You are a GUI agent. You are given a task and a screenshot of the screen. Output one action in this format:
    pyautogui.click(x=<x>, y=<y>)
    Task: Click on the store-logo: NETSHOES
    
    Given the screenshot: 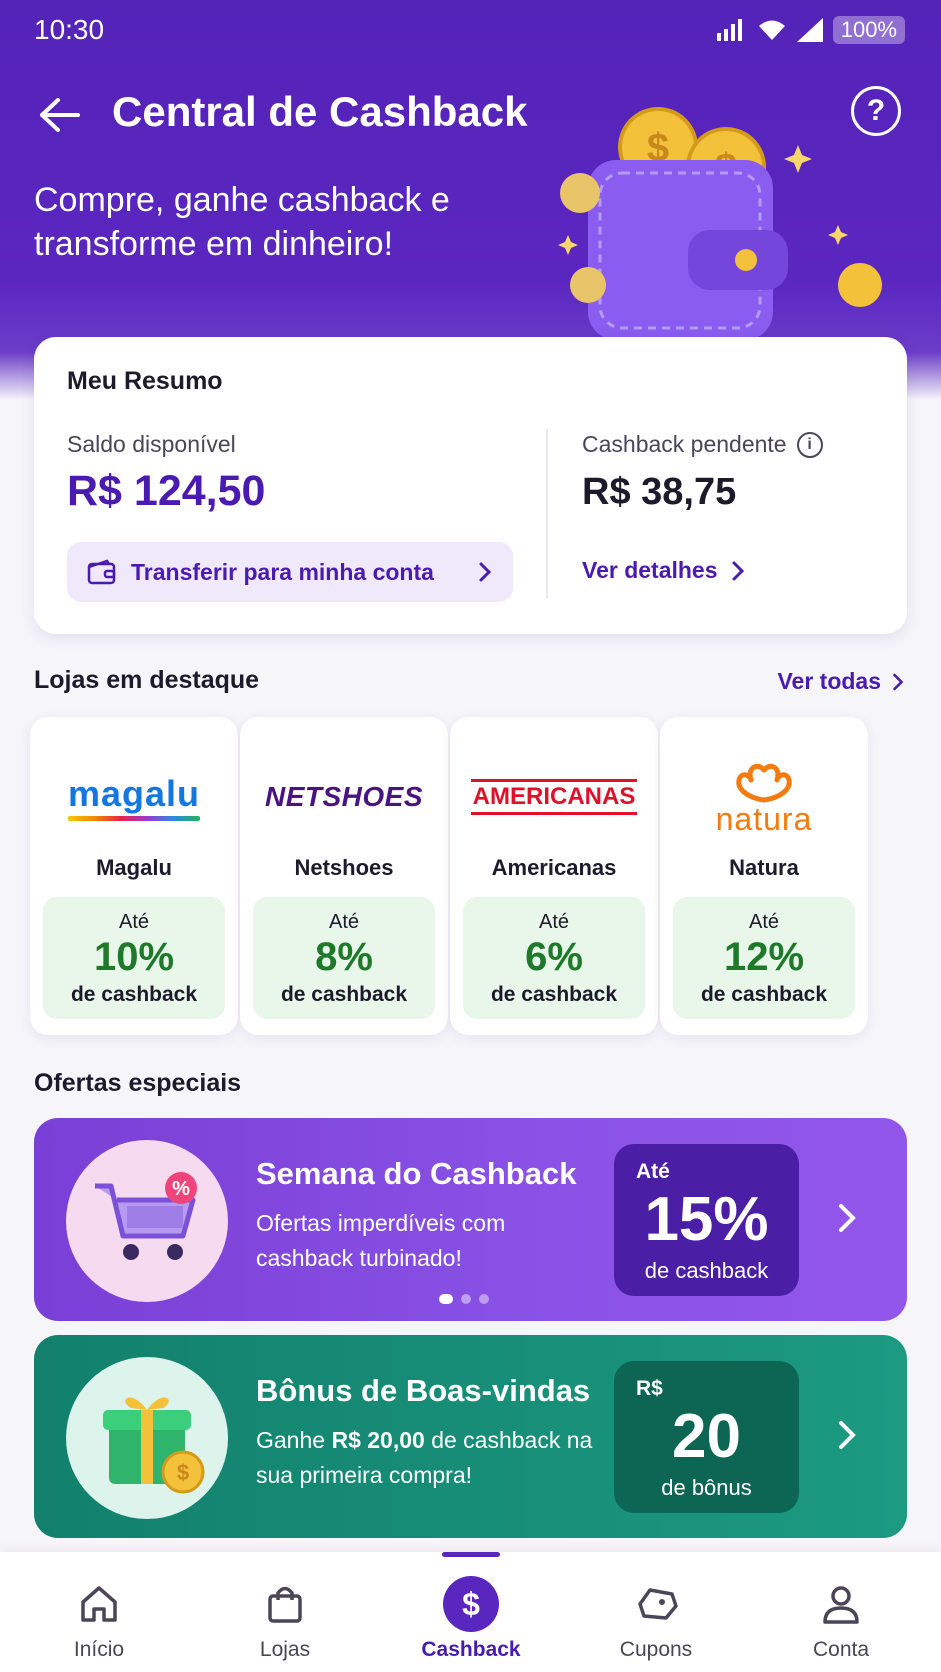 What is the action you would take?
    pyautogui.click(x=344, y=797)
    